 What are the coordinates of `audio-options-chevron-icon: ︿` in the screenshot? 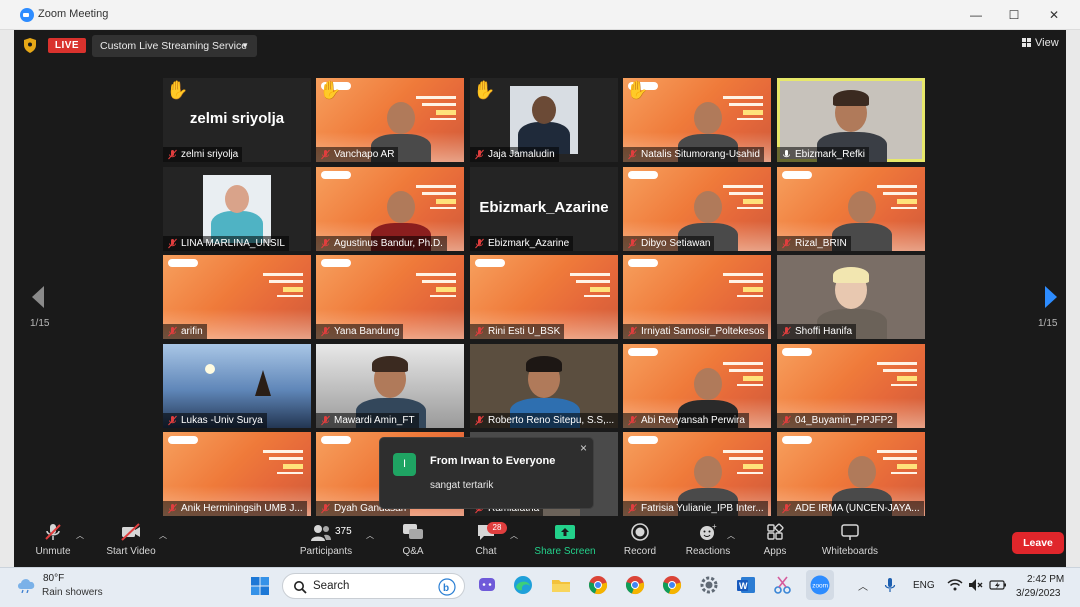 It's located at (80, 535).